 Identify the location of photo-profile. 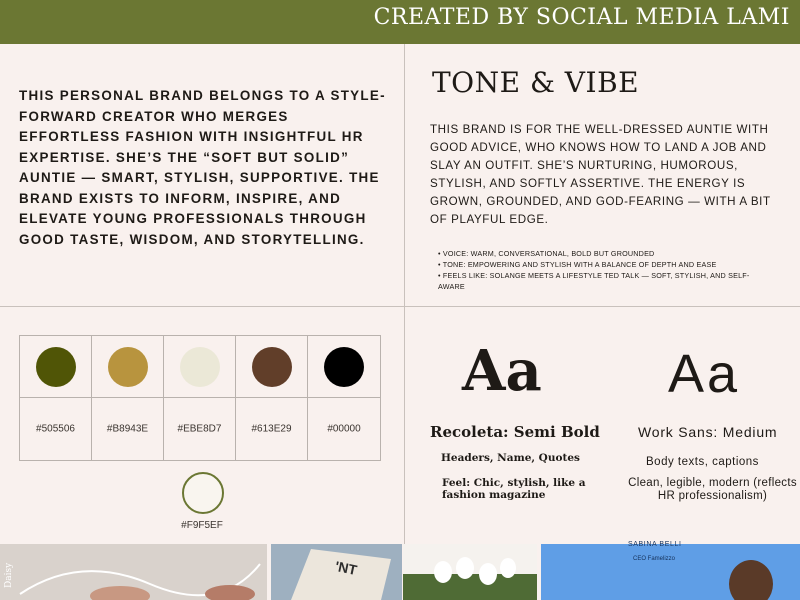
(670, 572).